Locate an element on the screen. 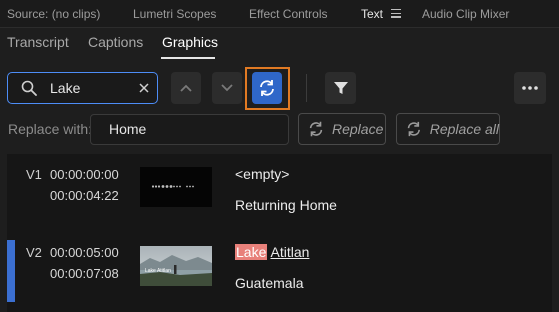  chevron-down-icon is located at coordinates (227, 88).